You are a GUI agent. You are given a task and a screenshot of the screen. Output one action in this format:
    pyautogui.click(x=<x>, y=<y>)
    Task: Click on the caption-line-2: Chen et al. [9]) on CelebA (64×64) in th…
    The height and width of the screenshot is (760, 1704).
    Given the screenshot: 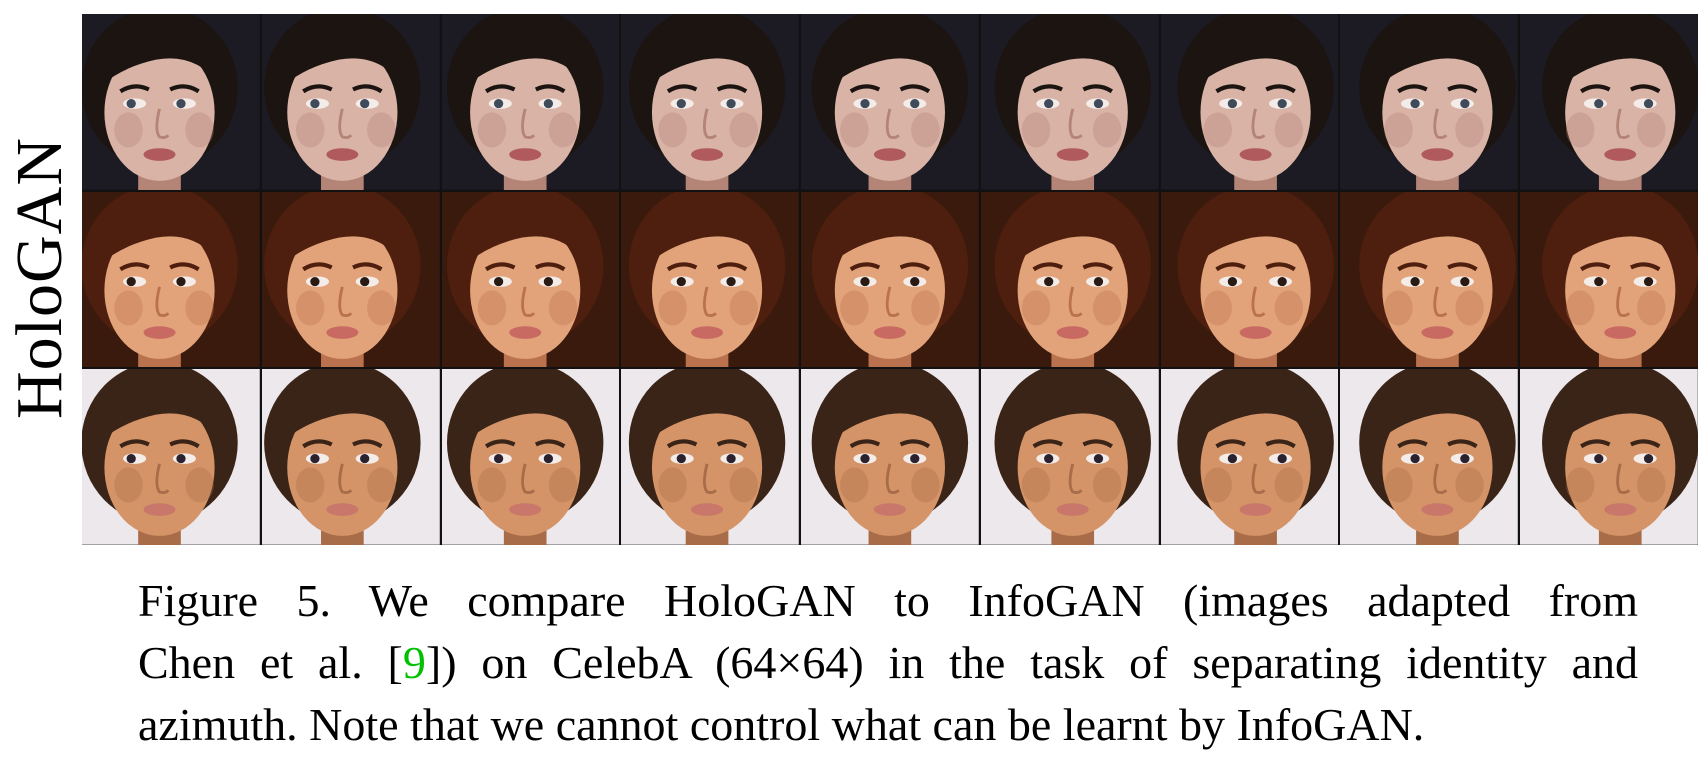 What is the action you would take?
    pyautogui.click(x=888, y=663)
    